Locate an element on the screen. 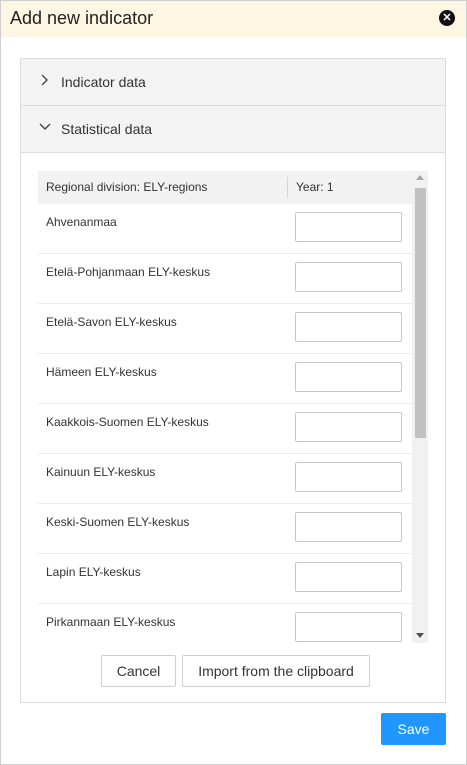  column-header-region: Regional division: ELY-regions is located at coordinates (127, 187).